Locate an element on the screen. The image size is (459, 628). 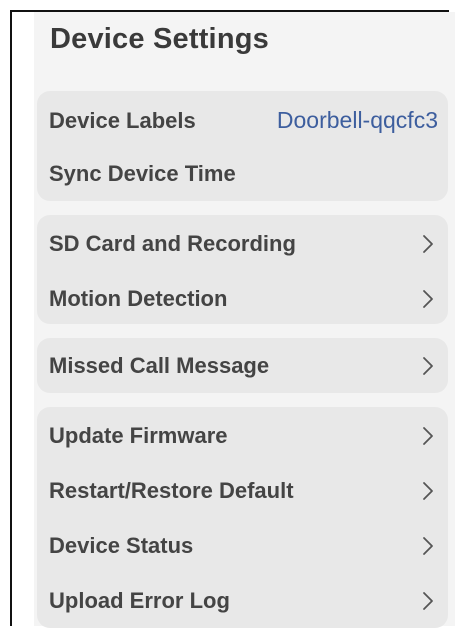
sd-card-recording-row: SD Card and Recording is located at coordinates (242, 244).